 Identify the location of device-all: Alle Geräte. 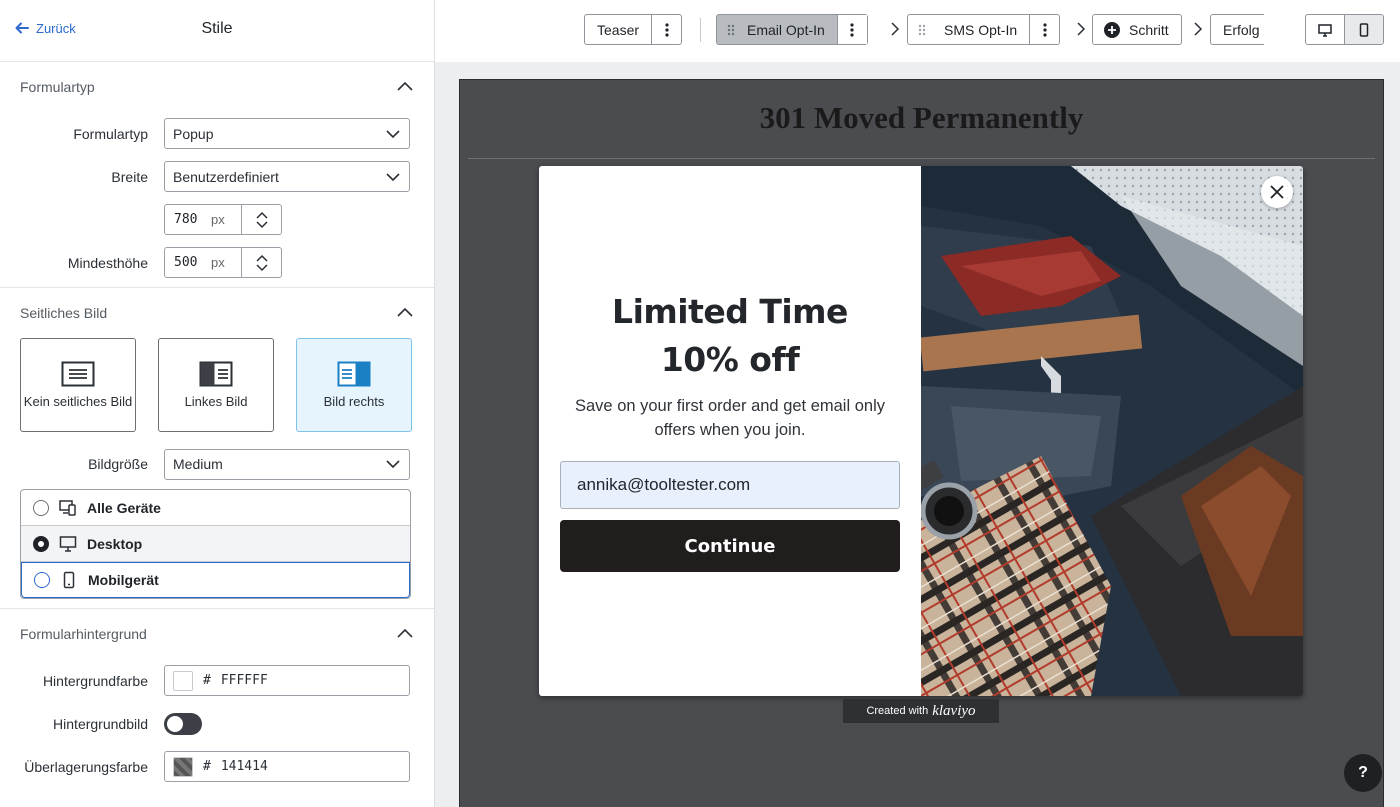
(215, 508).